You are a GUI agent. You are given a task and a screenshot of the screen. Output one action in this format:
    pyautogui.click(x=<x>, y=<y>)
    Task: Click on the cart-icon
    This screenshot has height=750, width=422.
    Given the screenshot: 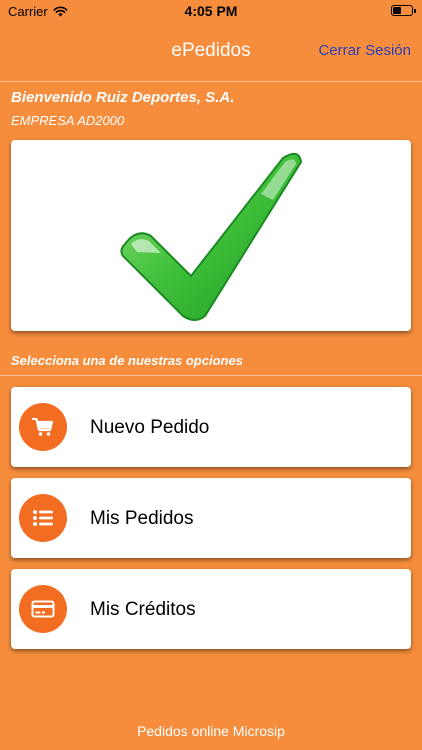 What is the action you would take?
    pyautogui.click(x=42, y=426)
    